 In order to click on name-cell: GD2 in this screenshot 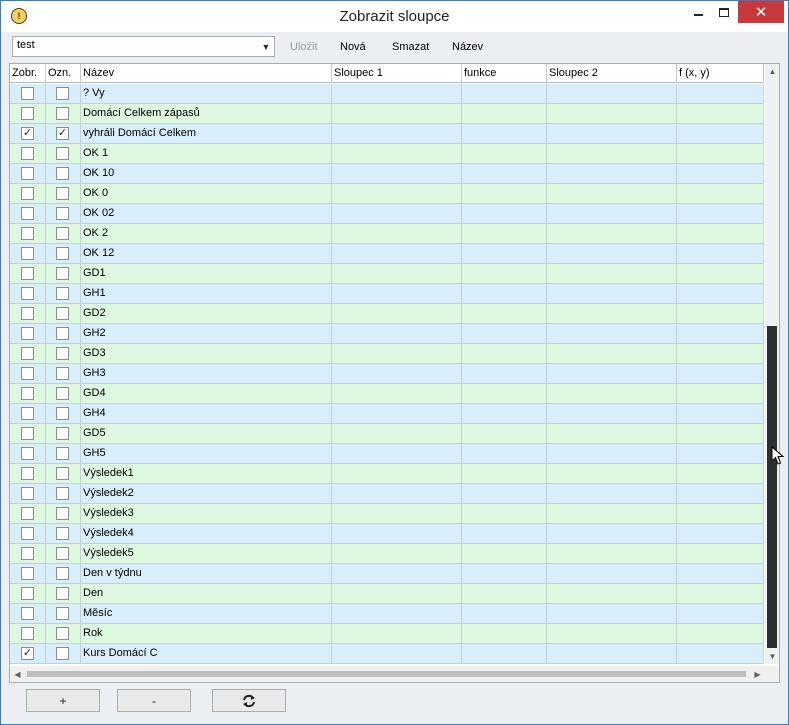, I will do `click(206, 314)`.